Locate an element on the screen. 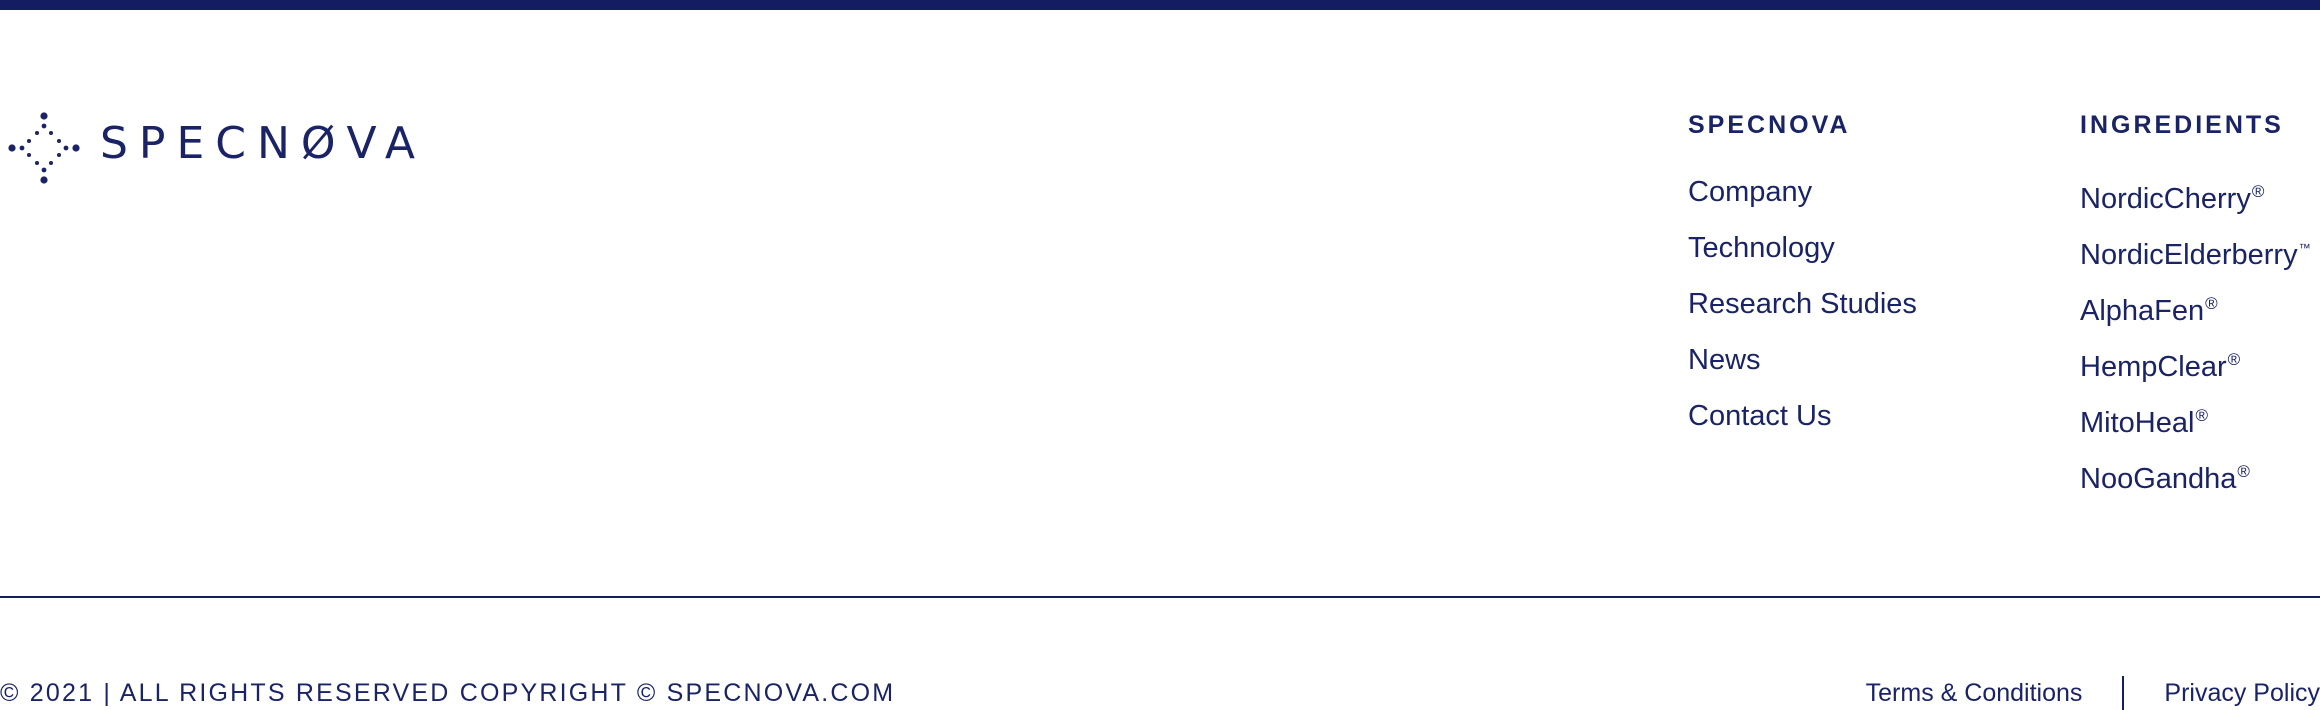 The image size is (2320, 710). footer-link-label: Contact Us is located at coordinates (1759, 416).